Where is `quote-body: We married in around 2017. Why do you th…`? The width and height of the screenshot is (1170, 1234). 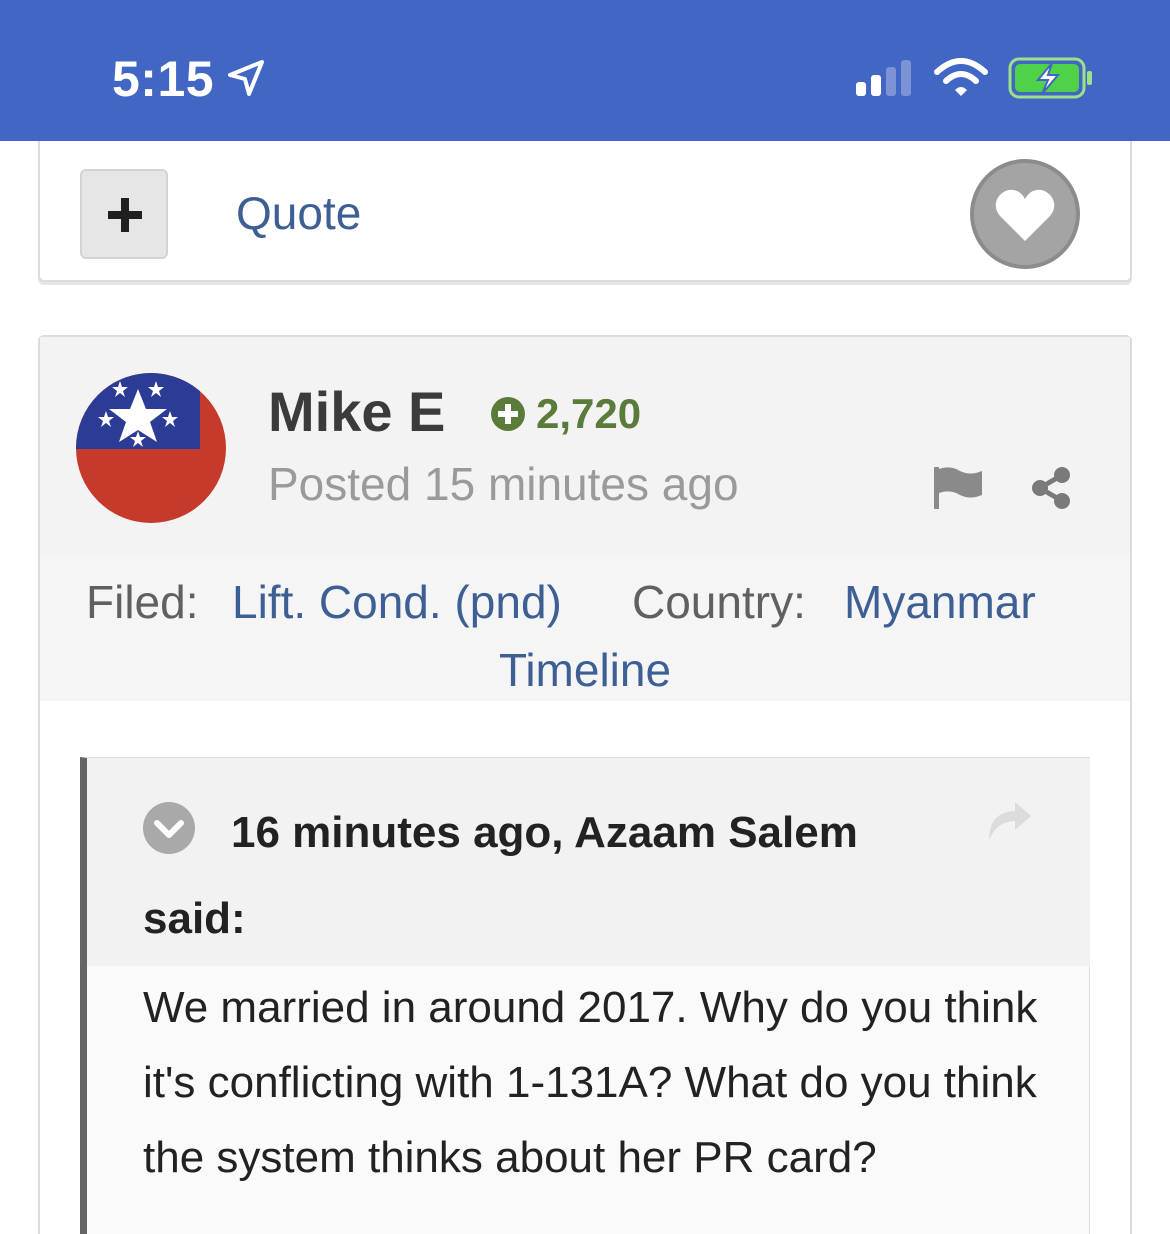 quote-body: We married in around 2017. Why do you th… is located at coordinates (590, 1082).